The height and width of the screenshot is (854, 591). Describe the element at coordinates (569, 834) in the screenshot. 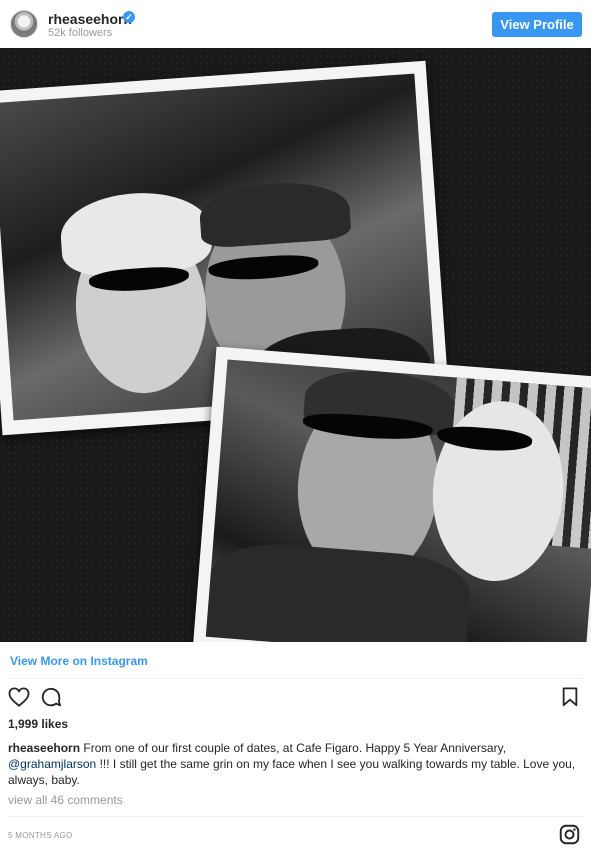

I see `instagram-logo-icon` at that location.